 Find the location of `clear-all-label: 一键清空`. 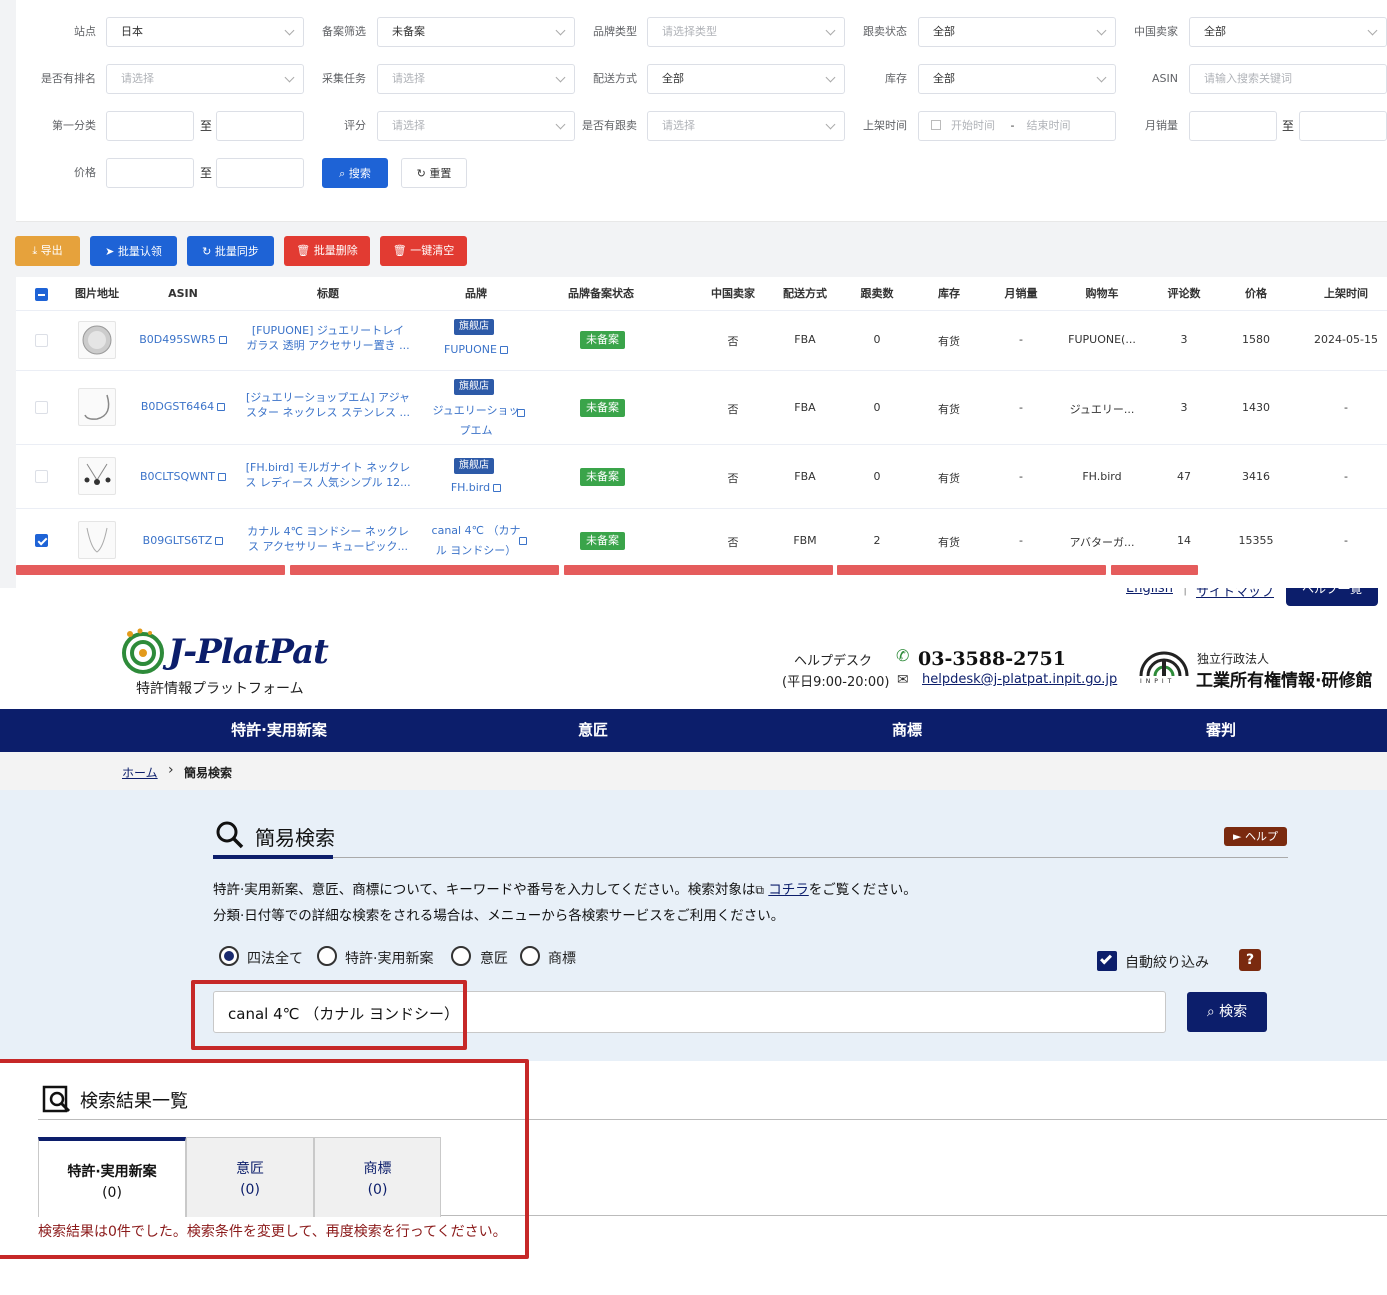

clear-all-label: 一键清空 is located at coordinates (432, 250).